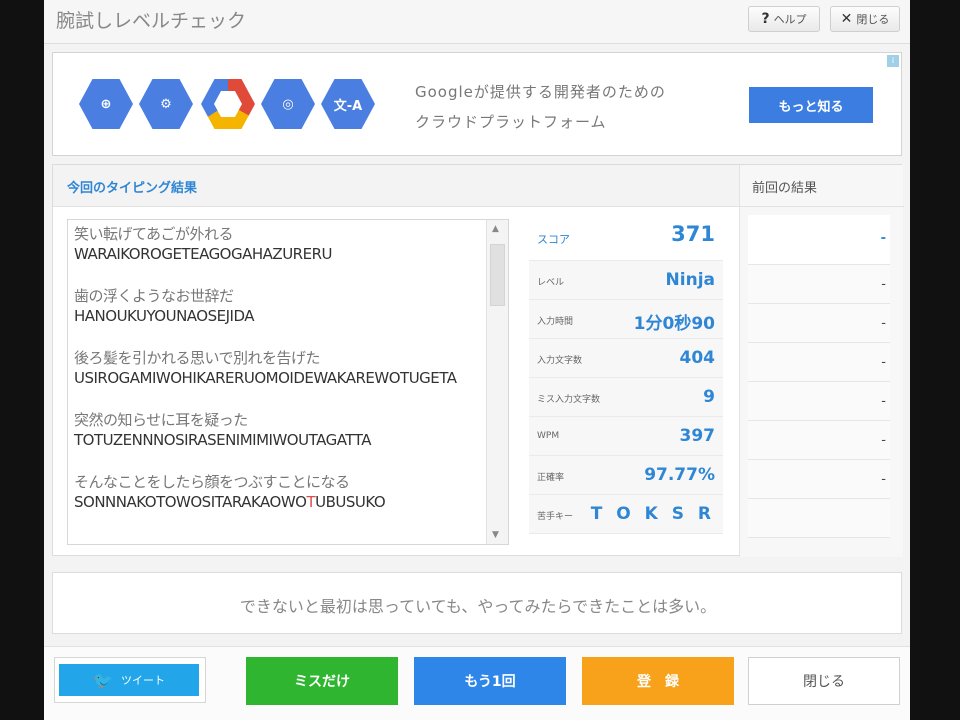 This screenshot has height=720, width=960. Describe the element at coordinates (697, 358) in the screenshot. I see `stat-value: 404` at that location.